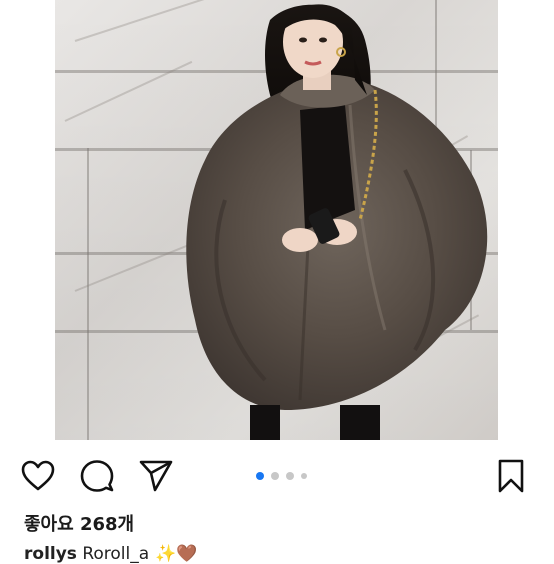 The height and width of the screenshot is (564, 554). I want to click on heart-icon, so click(38, 476).